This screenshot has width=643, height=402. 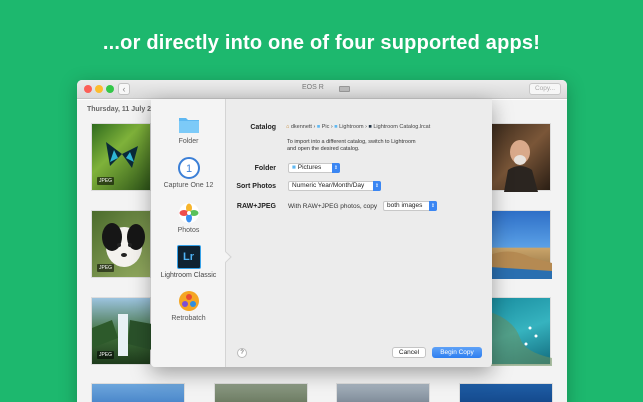 What do you see at coordinates (328, 185) in the screenshot?
I see `sort-value: Numeric Year/Month/Day` at bounding box center [328, 185].